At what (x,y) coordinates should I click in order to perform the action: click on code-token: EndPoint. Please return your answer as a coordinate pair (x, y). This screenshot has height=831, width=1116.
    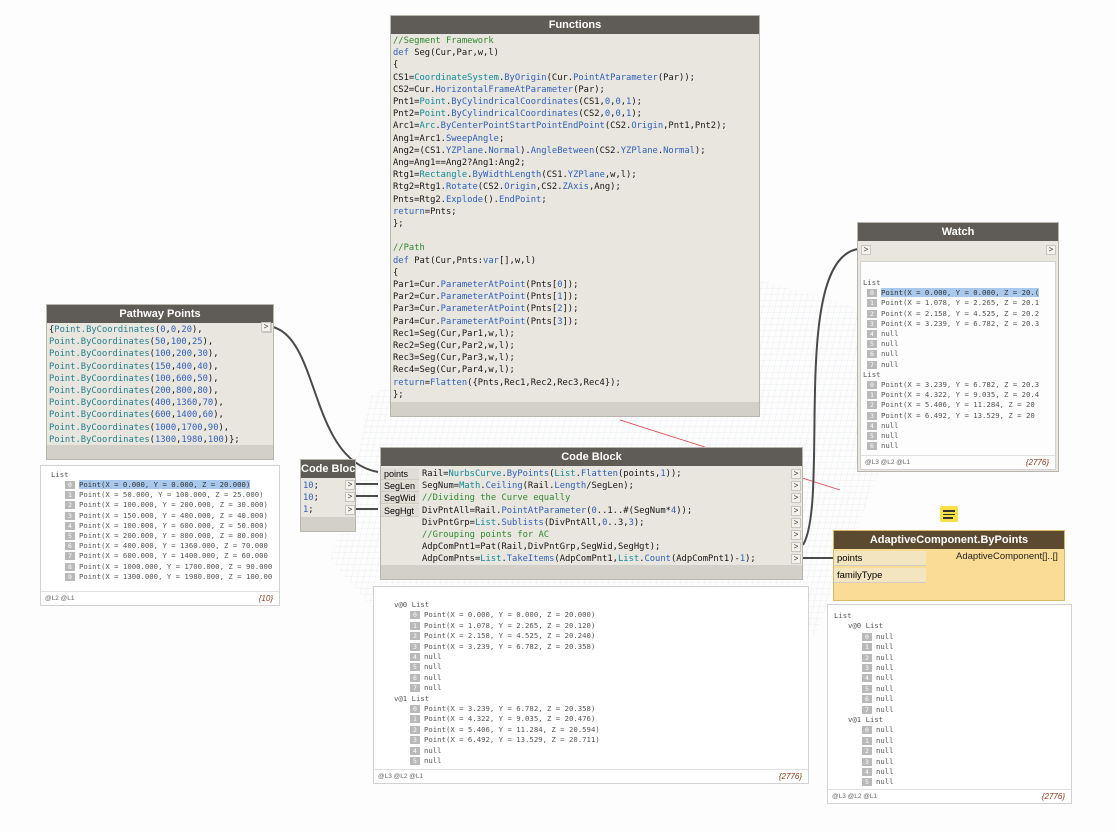
    Looking at the image, I should click on (520, 199).